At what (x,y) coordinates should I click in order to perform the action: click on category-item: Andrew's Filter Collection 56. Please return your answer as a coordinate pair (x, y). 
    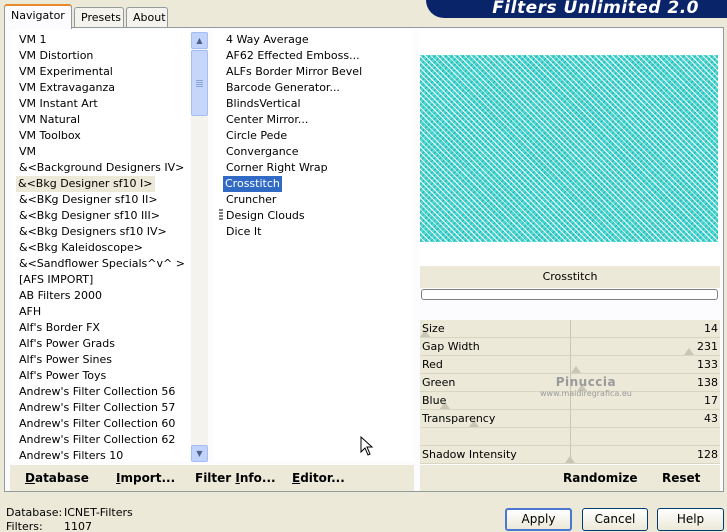
    Looking at the image, I should click on (97, 392).